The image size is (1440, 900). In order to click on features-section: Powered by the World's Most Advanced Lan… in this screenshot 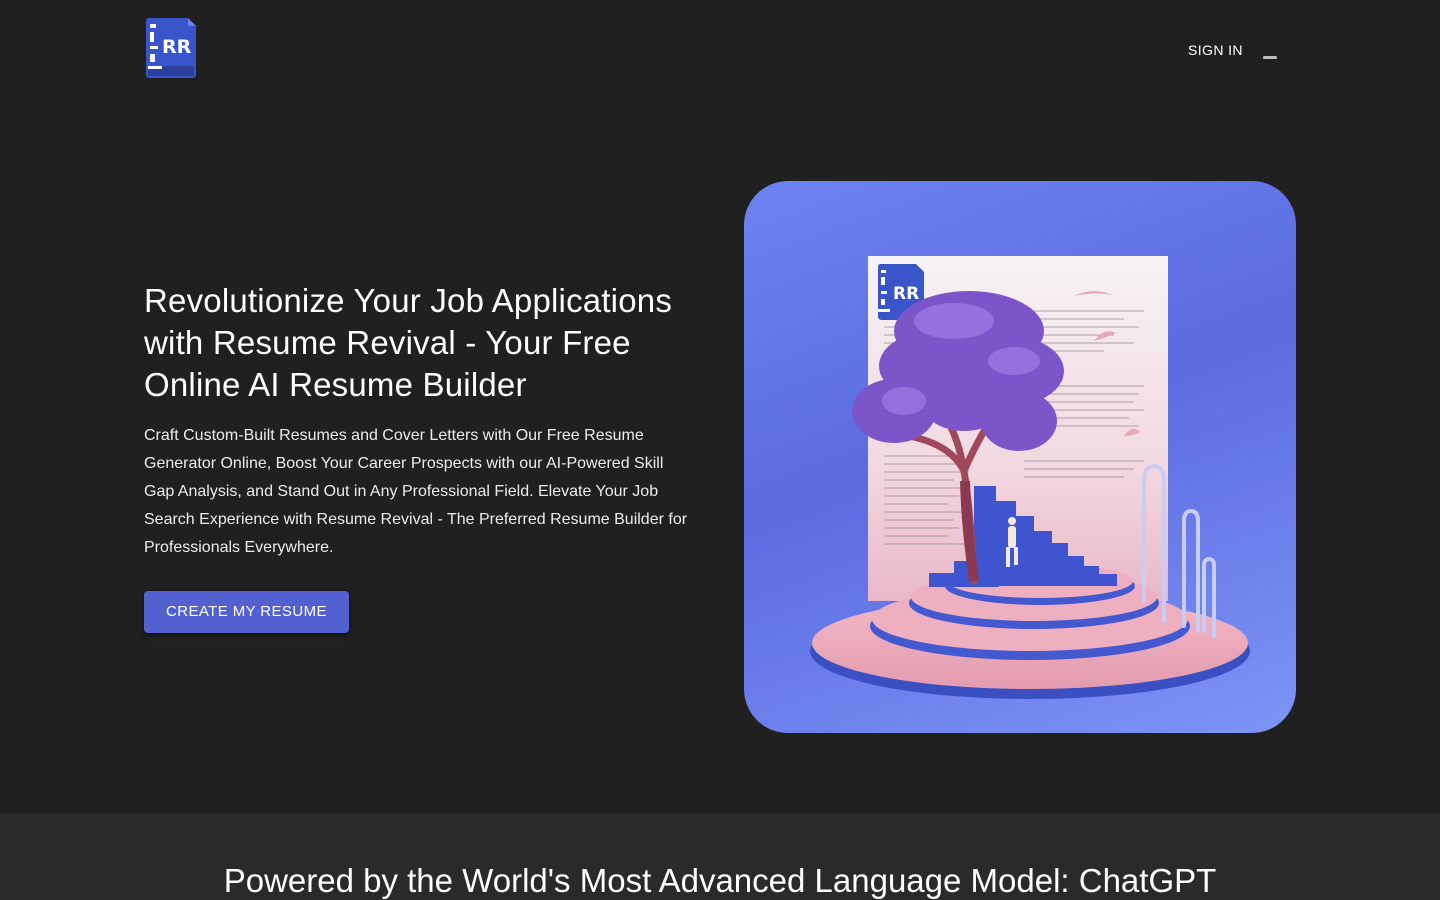, I will do `click(720, 856)`.